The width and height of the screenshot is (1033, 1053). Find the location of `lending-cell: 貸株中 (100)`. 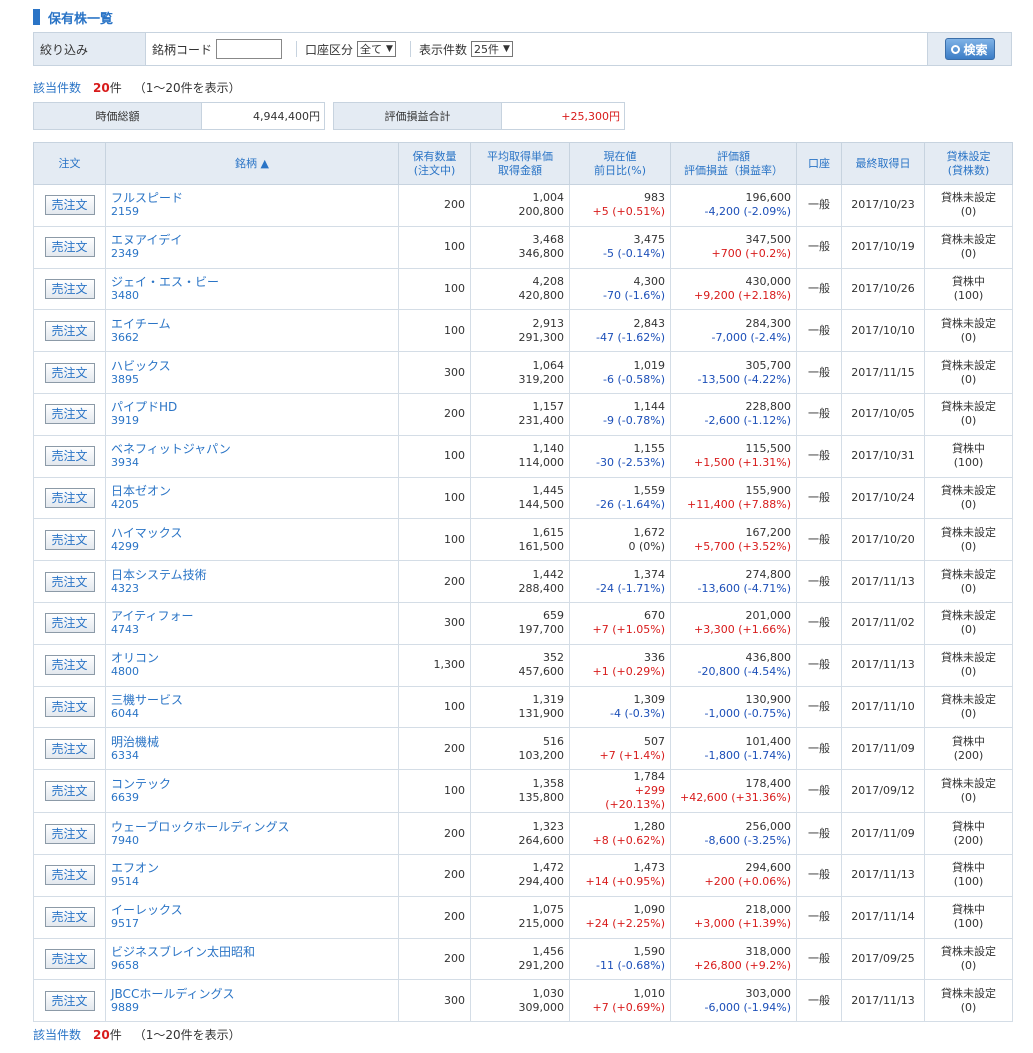

lending-cell: 貸株中 (100) is located at coordinates (968, 917).